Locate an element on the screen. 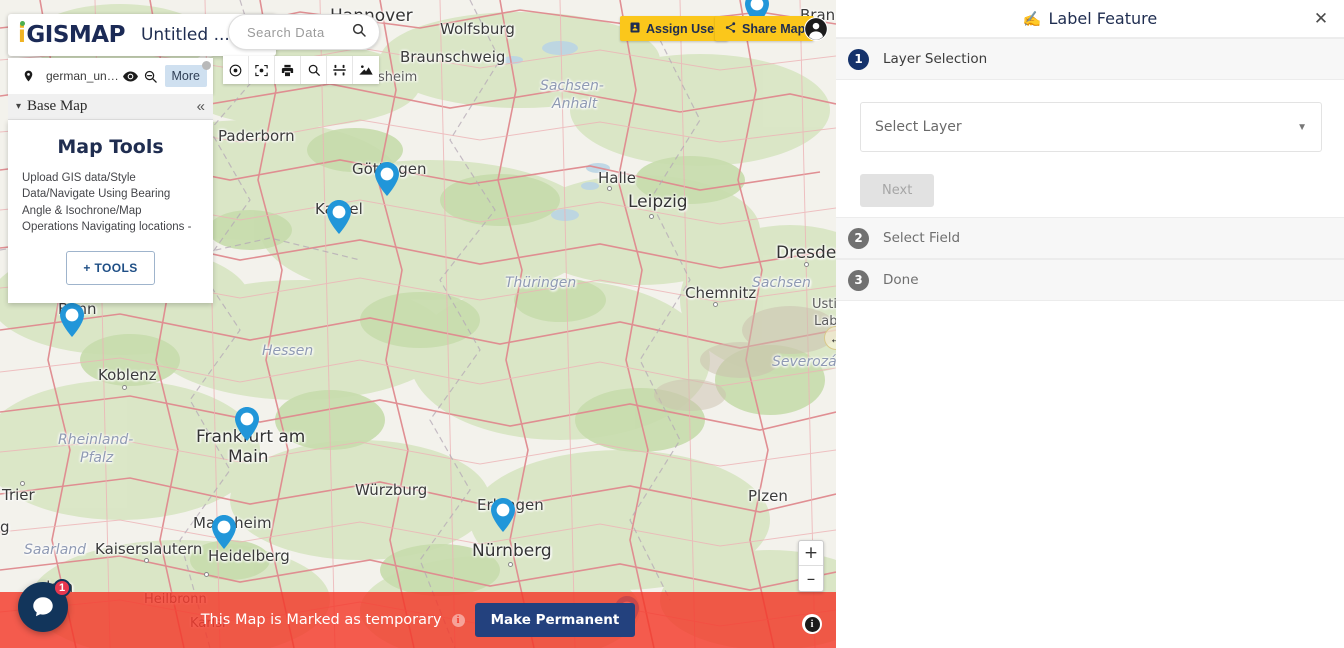  step-label-select-field: Select Field is located at coordinates (922, 238).